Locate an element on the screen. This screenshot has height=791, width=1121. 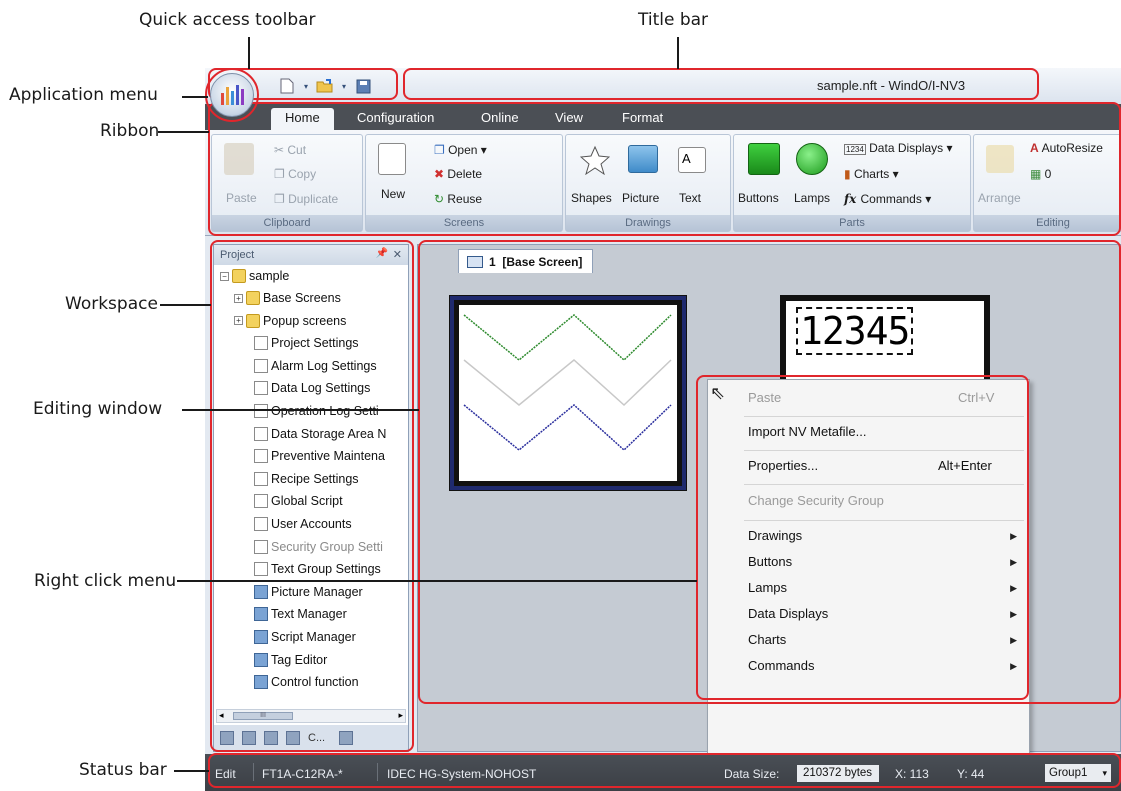
chart-icon: ▮ is located at coordinates (849, 174).